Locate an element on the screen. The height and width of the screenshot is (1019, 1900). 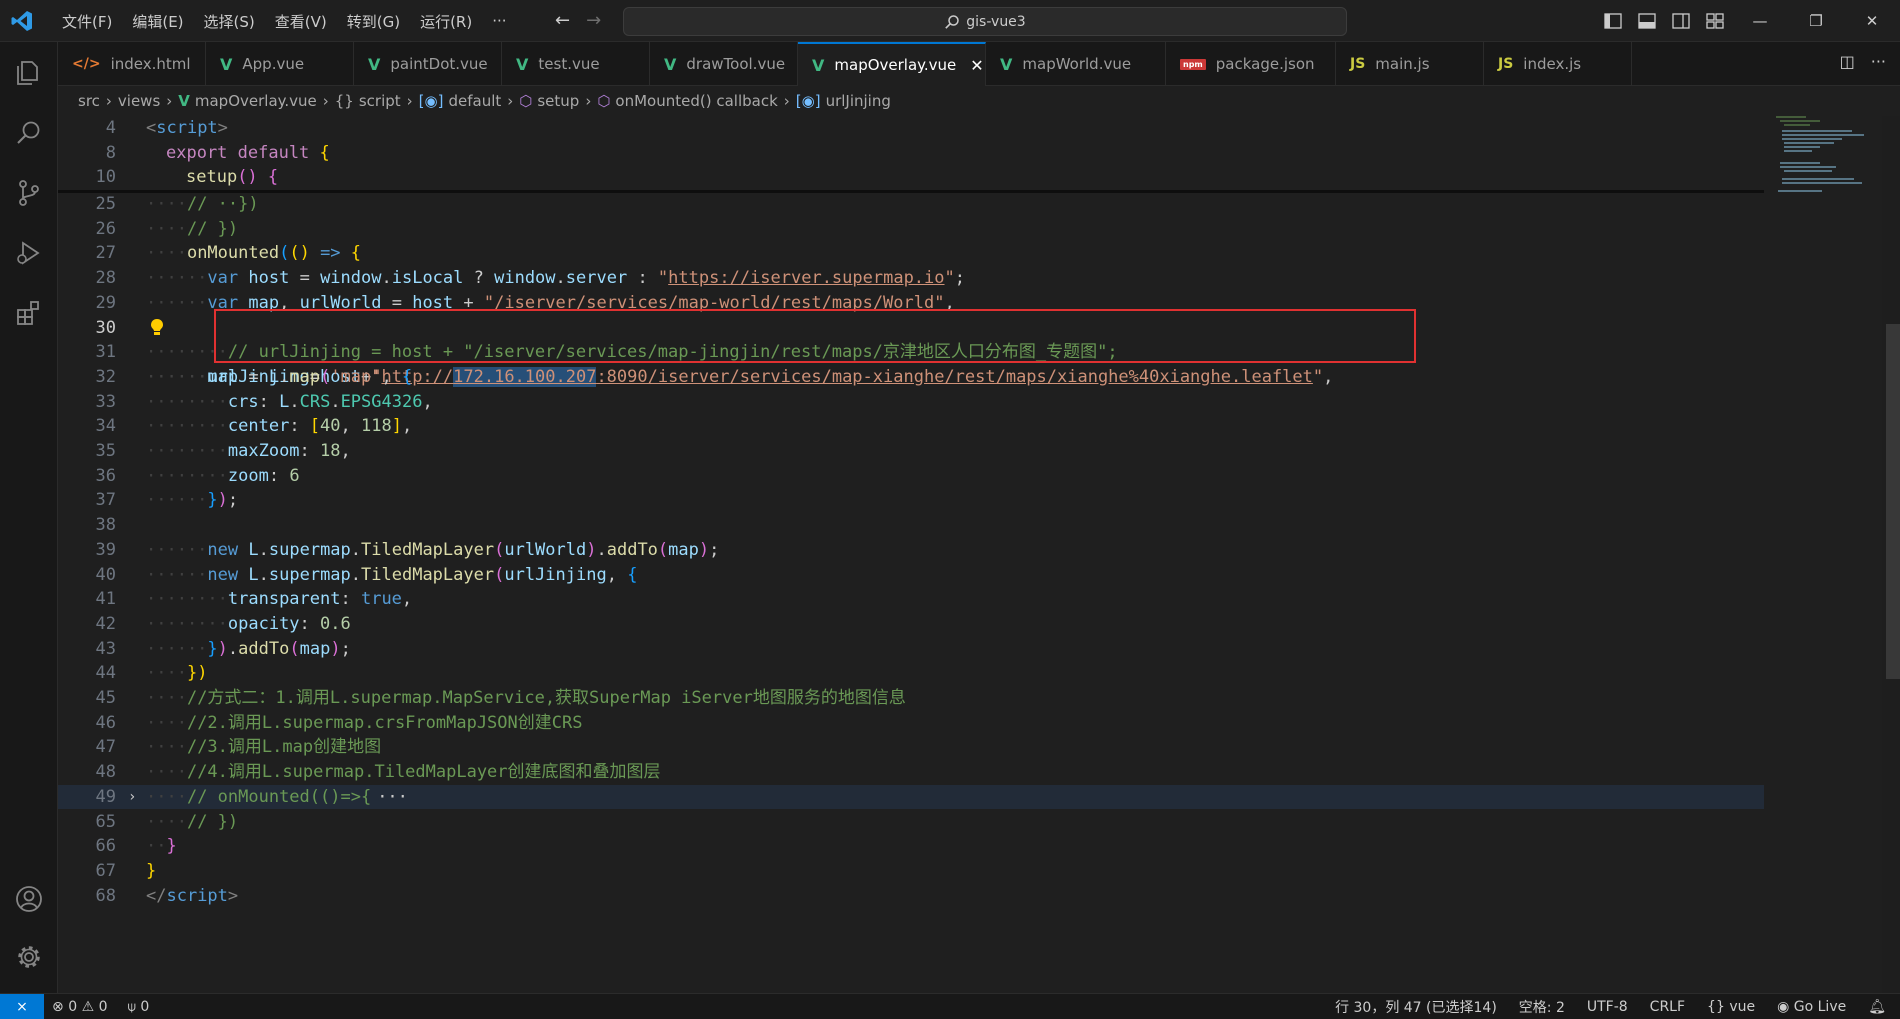
chevron-right-fold-icon: › is located at coordinates (132, 797).